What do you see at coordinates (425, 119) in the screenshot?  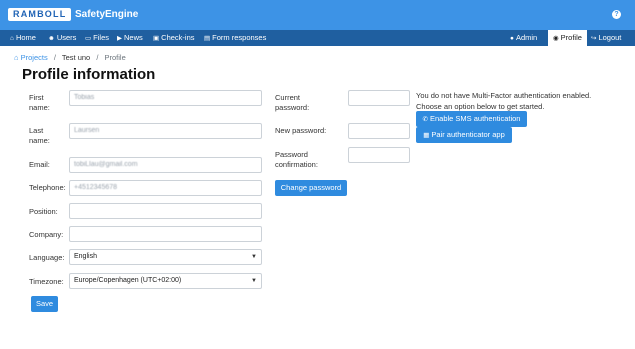 I see `phone-icon: ✆` at bounding box center [425, 119].